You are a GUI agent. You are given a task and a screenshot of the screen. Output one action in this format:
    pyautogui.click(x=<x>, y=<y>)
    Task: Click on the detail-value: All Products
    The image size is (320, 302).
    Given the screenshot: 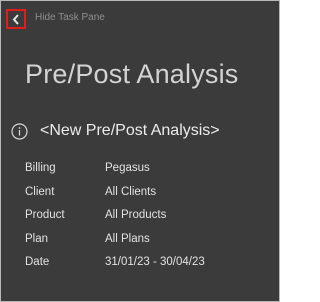 What is the action you would take?
    pyautogui.click(x=136, y=215)
    